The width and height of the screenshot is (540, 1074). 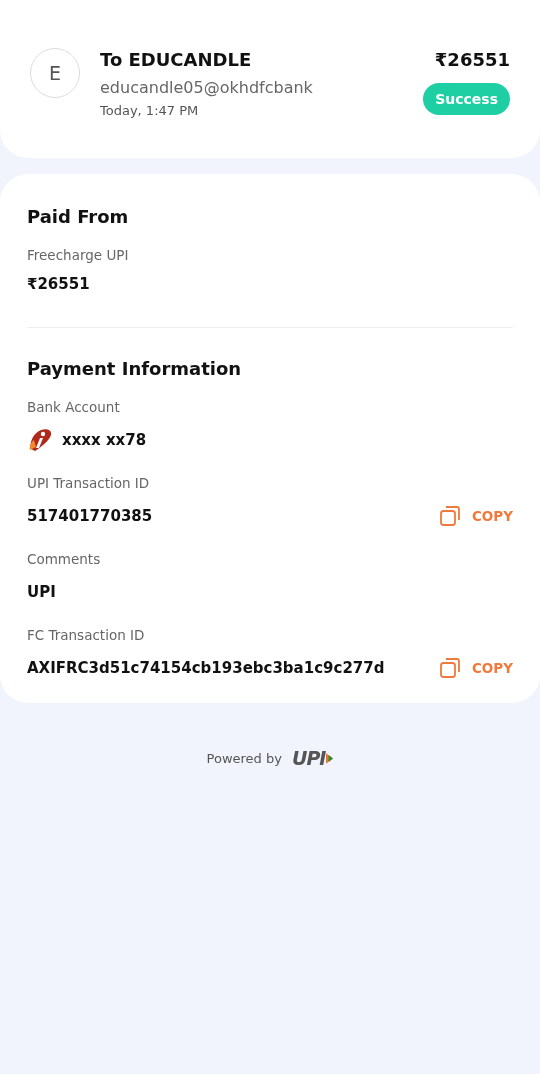 I want to click on field-label: UPI Transaction ID, so click(x=89, y=483).